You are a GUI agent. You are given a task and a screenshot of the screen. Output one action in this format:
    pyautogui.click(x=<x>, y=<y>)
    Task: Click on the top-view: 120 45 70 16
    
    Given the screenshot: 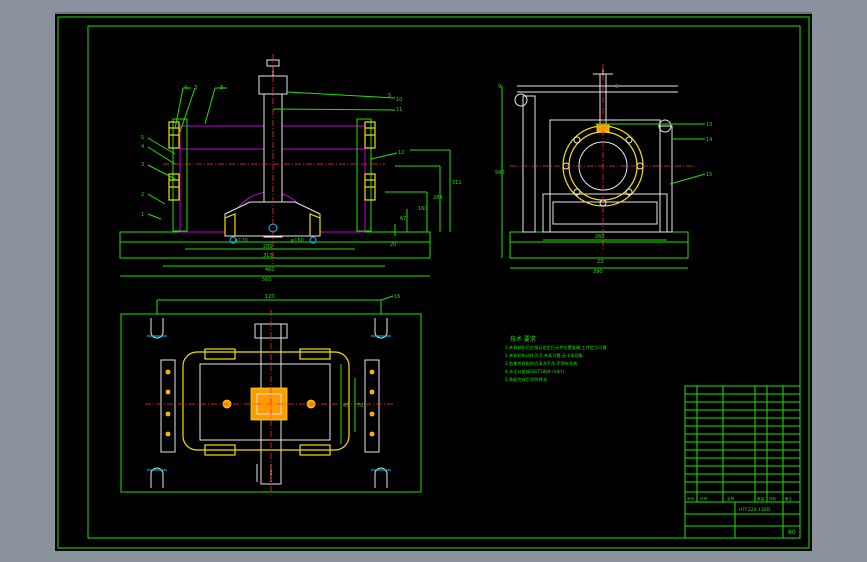 What is the action you would take?
    pyautogui.click(x=271, y=395)
    